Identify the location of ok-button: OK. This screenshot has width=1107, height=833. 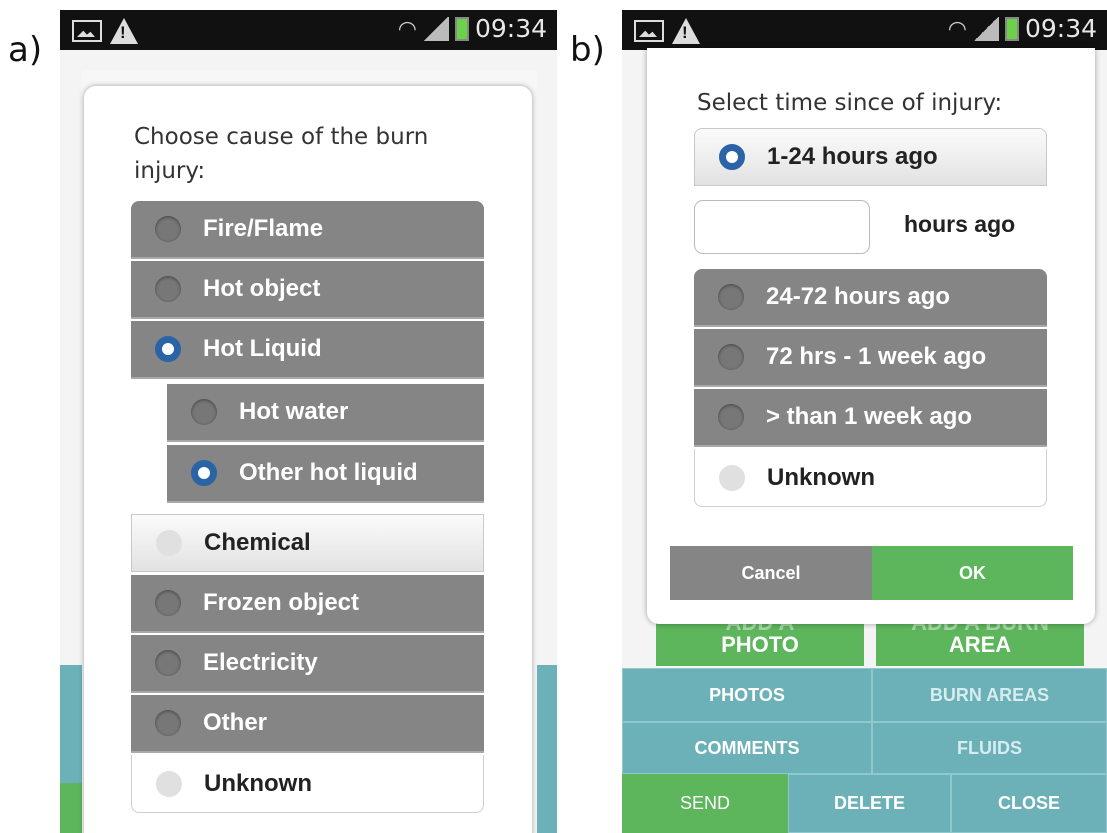
(972, 573).